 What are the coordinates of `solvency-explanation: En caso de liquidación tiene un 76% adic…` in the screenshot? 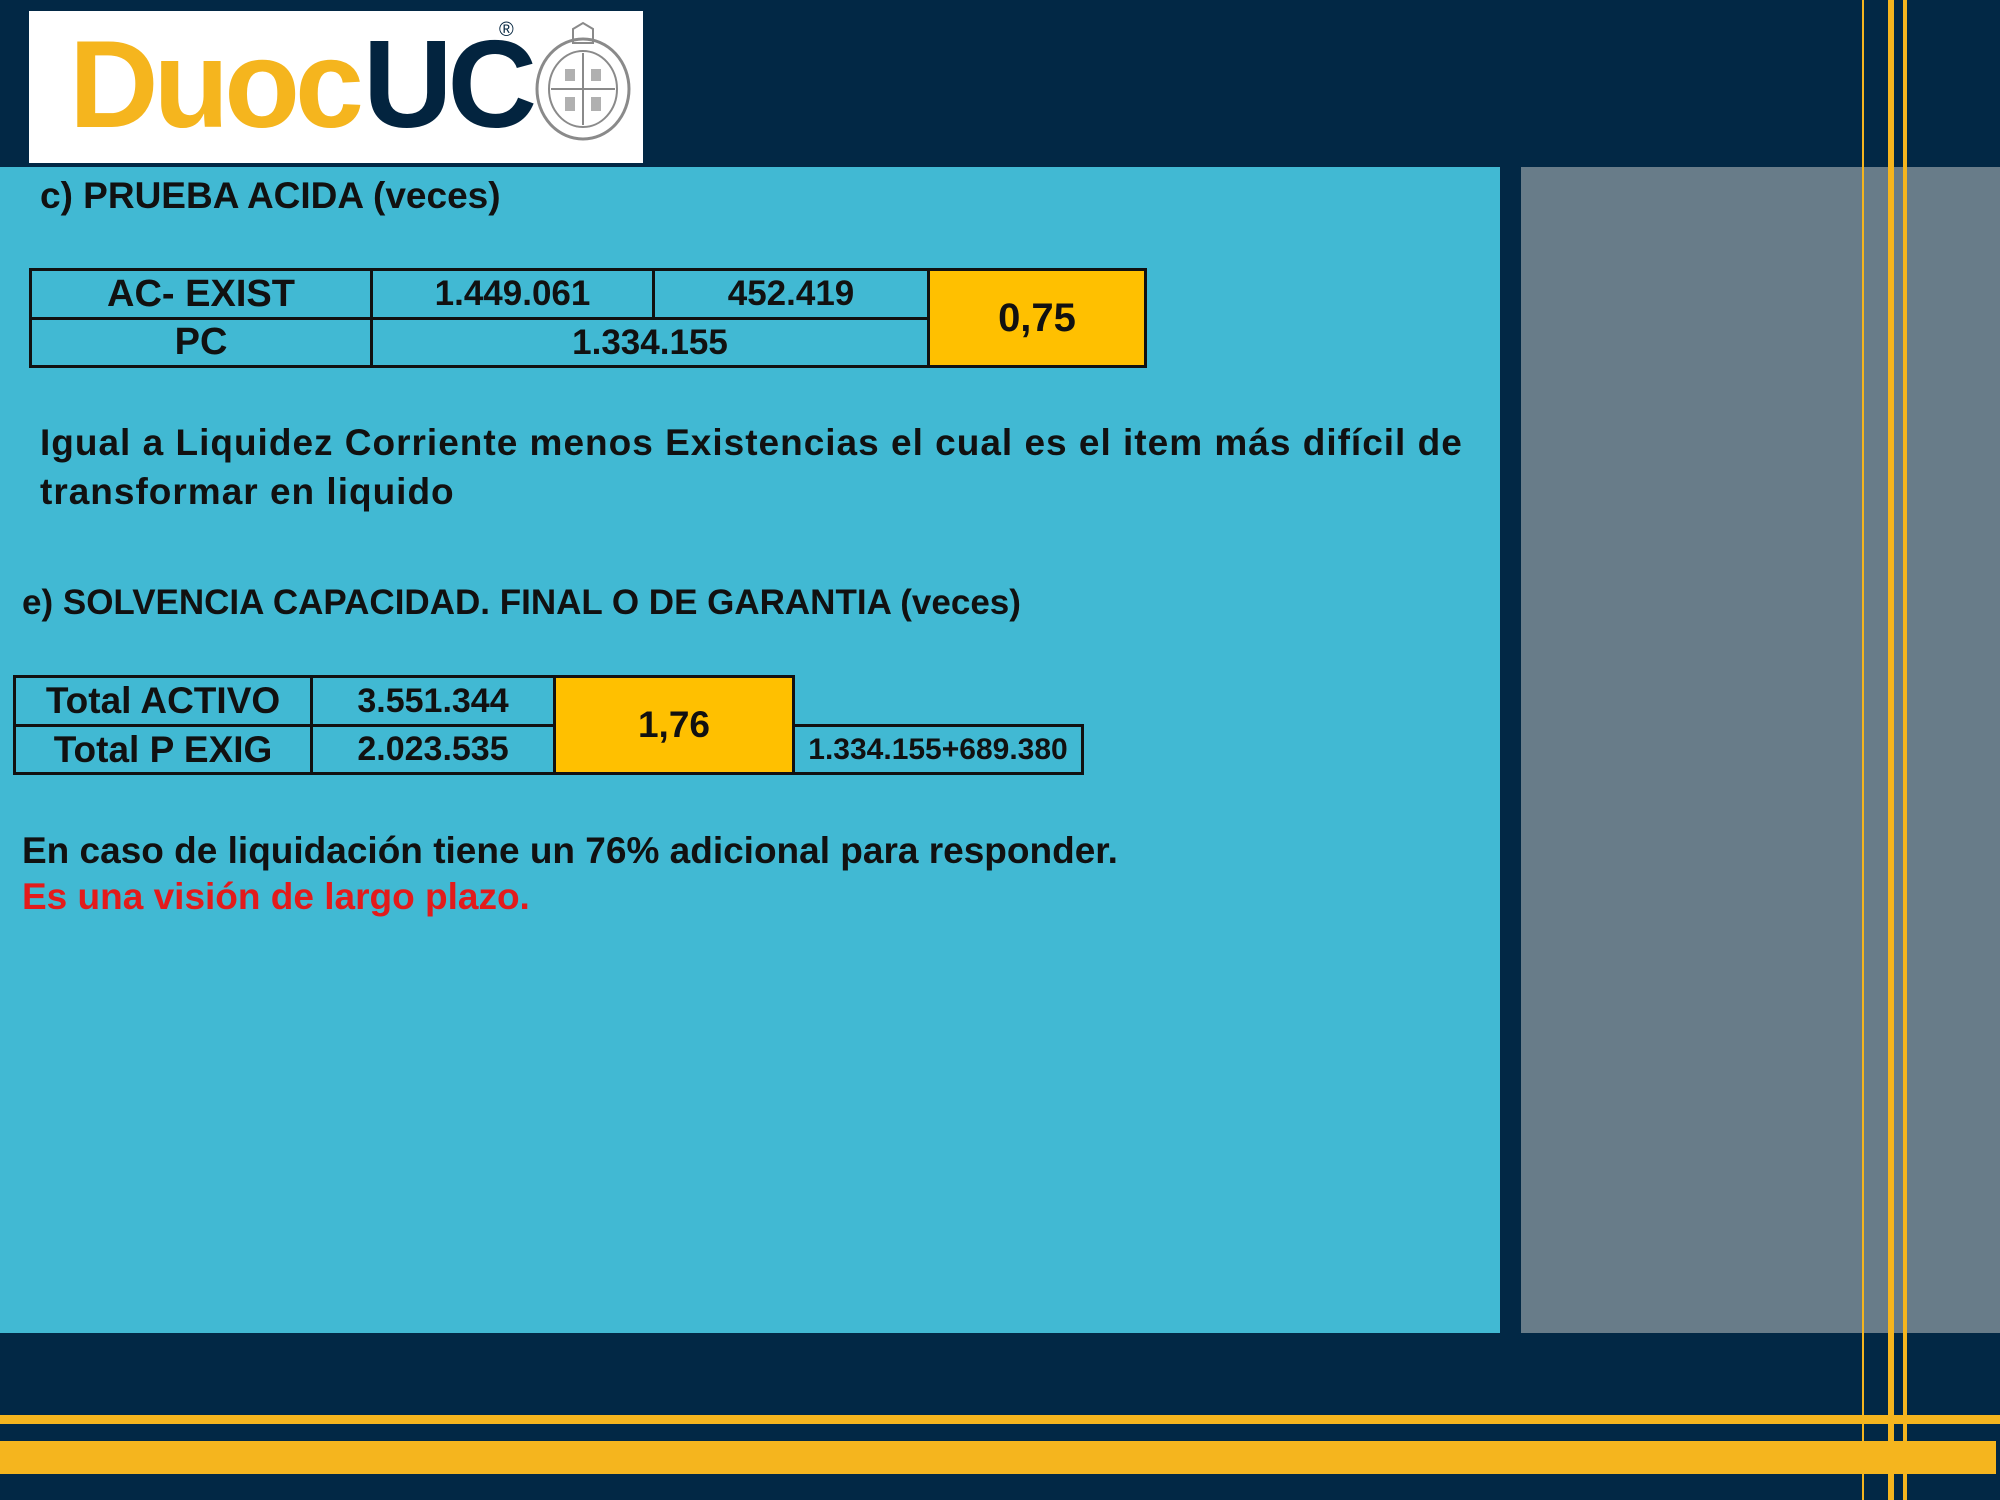 It's located at (570, 850).